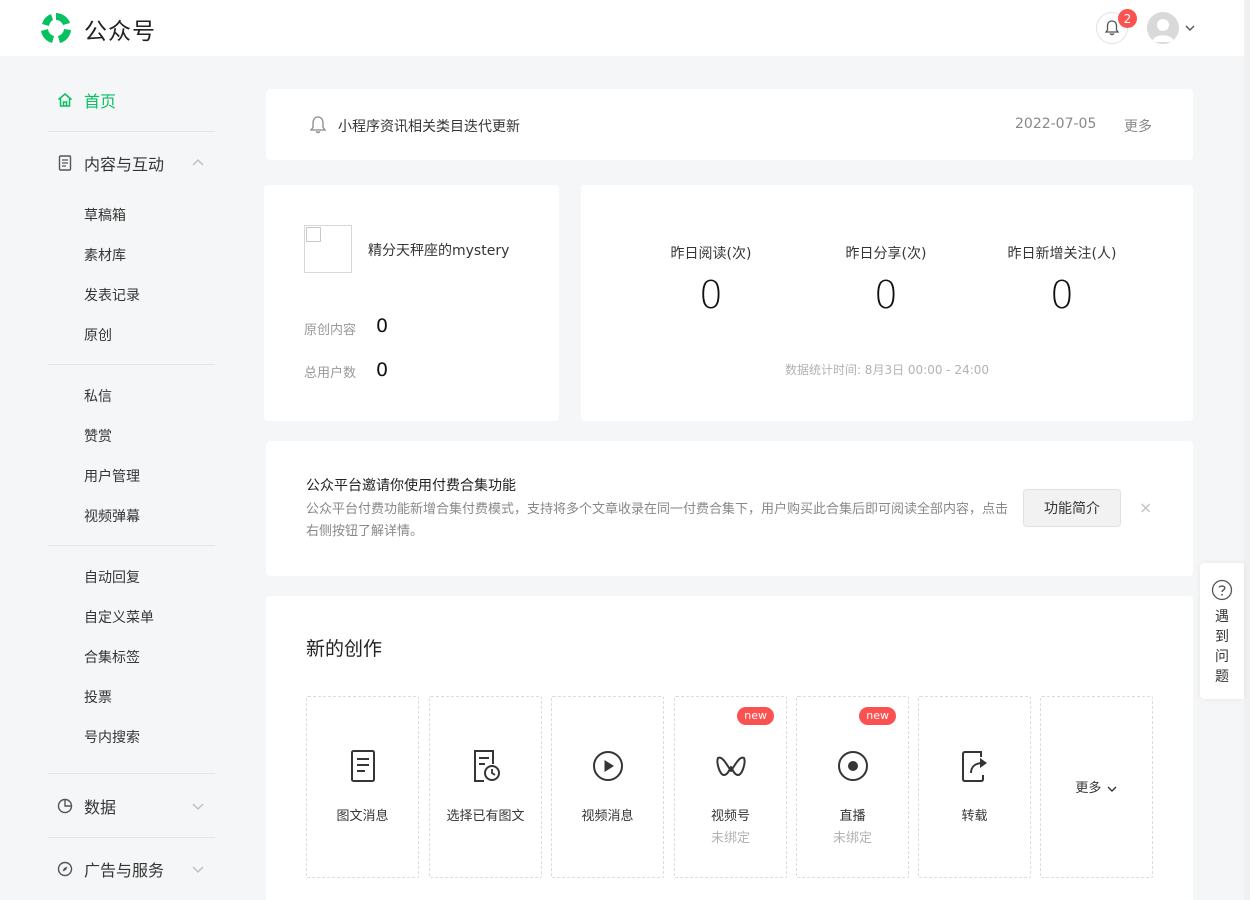 This screenshot has height=900, width=1250. What do you see at coordinates (886, 254) in the screenshot?
I see `stat-label: 昨日分享(次)` at bounding box center [886, 254].